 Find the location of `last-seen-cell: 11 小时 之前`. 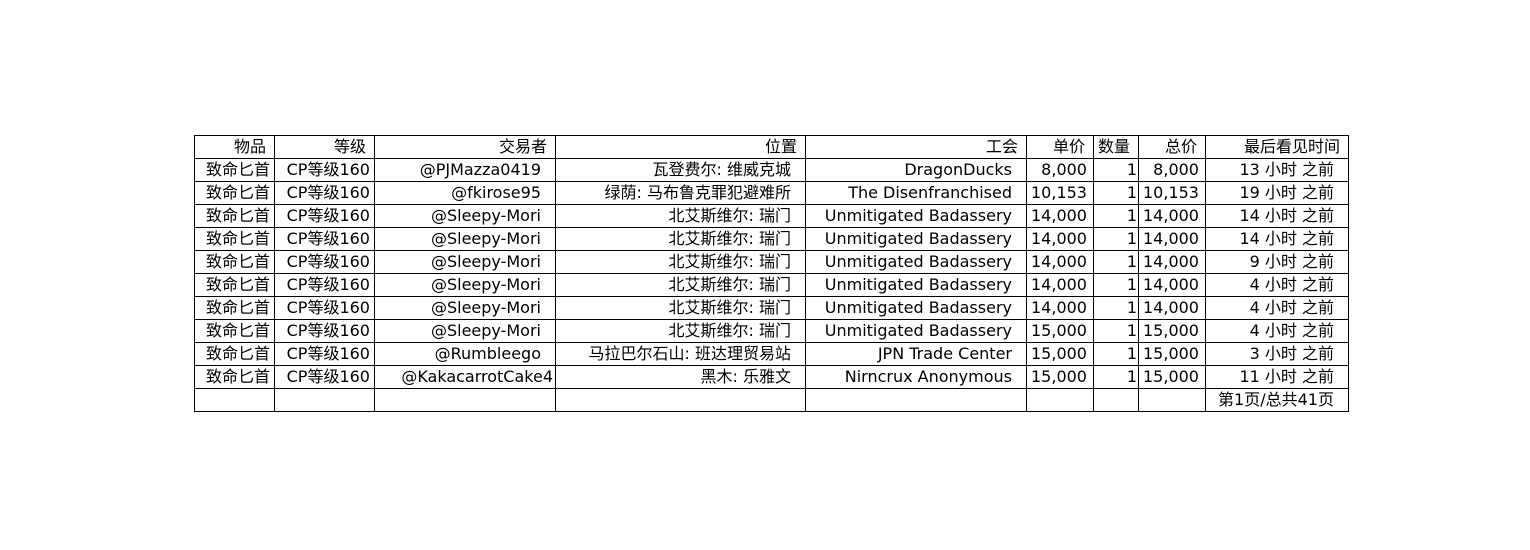

last-seen-cell: 11 小时 之前 is located at coordinates (1276, 377).